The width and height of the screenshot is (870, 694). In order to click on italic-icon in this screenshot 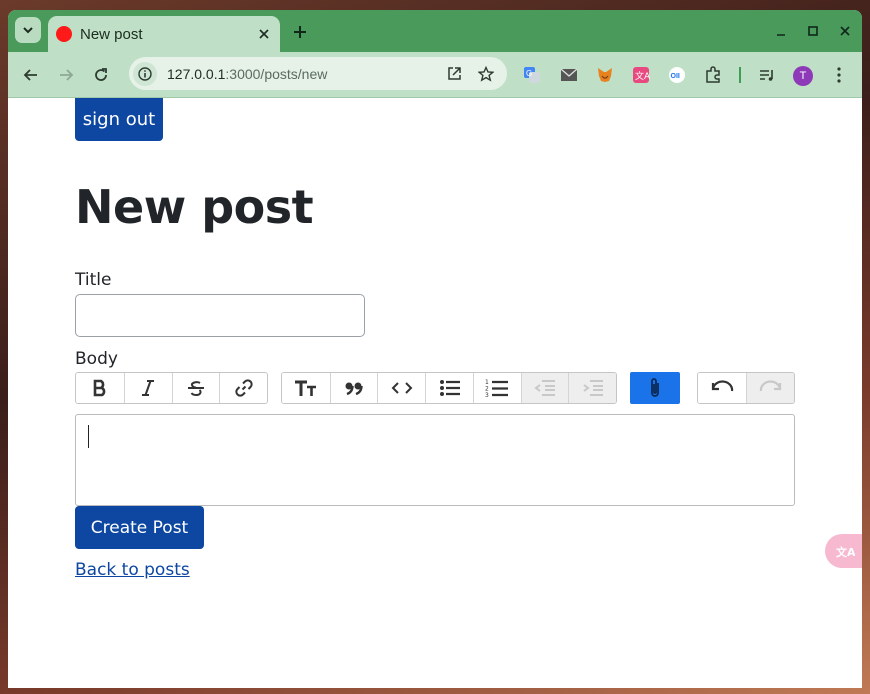, I will do `click(148, 388)`.